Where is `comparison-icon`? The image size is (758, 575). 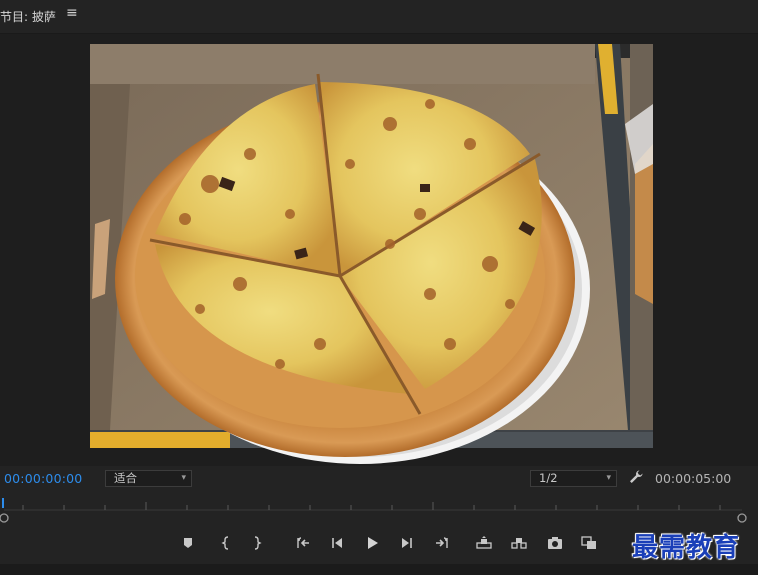
comparison-icon is located at coordinates (588, 542).